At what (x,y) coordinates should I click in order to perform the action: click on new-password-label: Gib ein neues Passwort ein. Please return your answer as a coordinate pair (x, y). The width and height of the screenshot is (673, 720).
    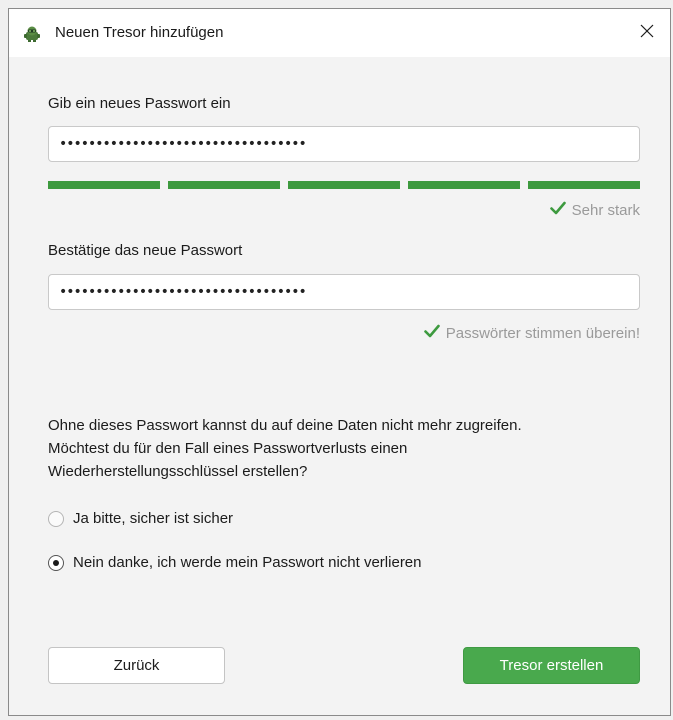
    Looking at the image, I should click on (139, 103).